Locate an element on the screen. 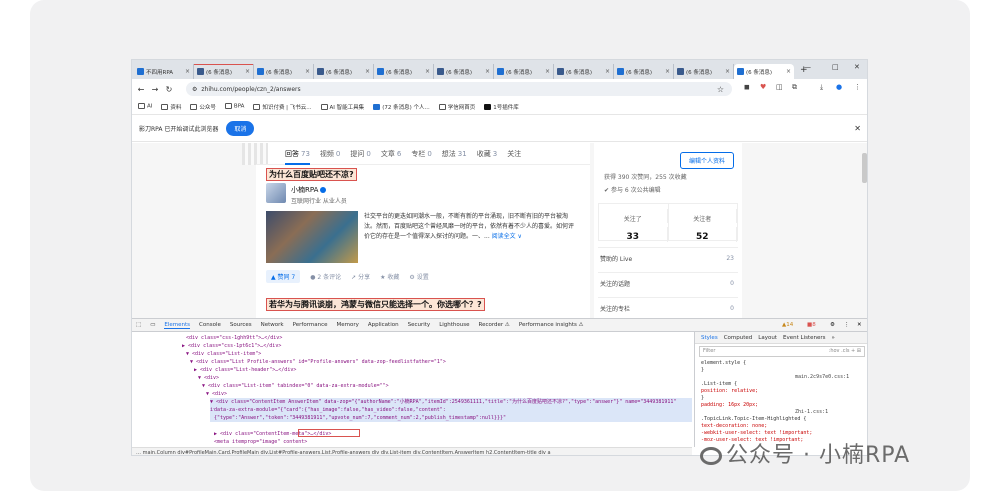  devtools-tab: Performance is located at coordinates (310, 325).